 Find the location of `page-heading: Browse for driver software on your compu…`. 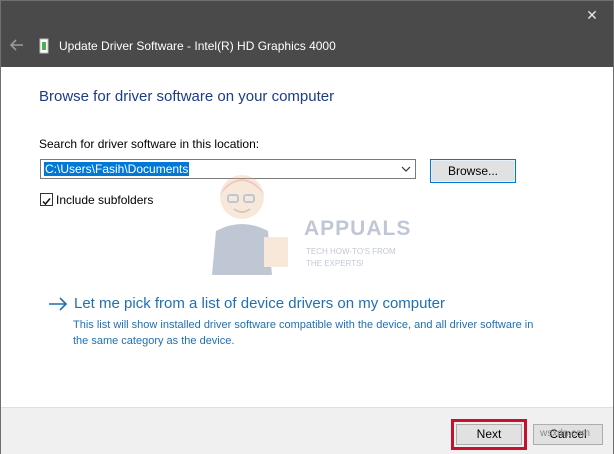

page-heading: Browse for driver software on your compu… is located at coordinates (187, 96).